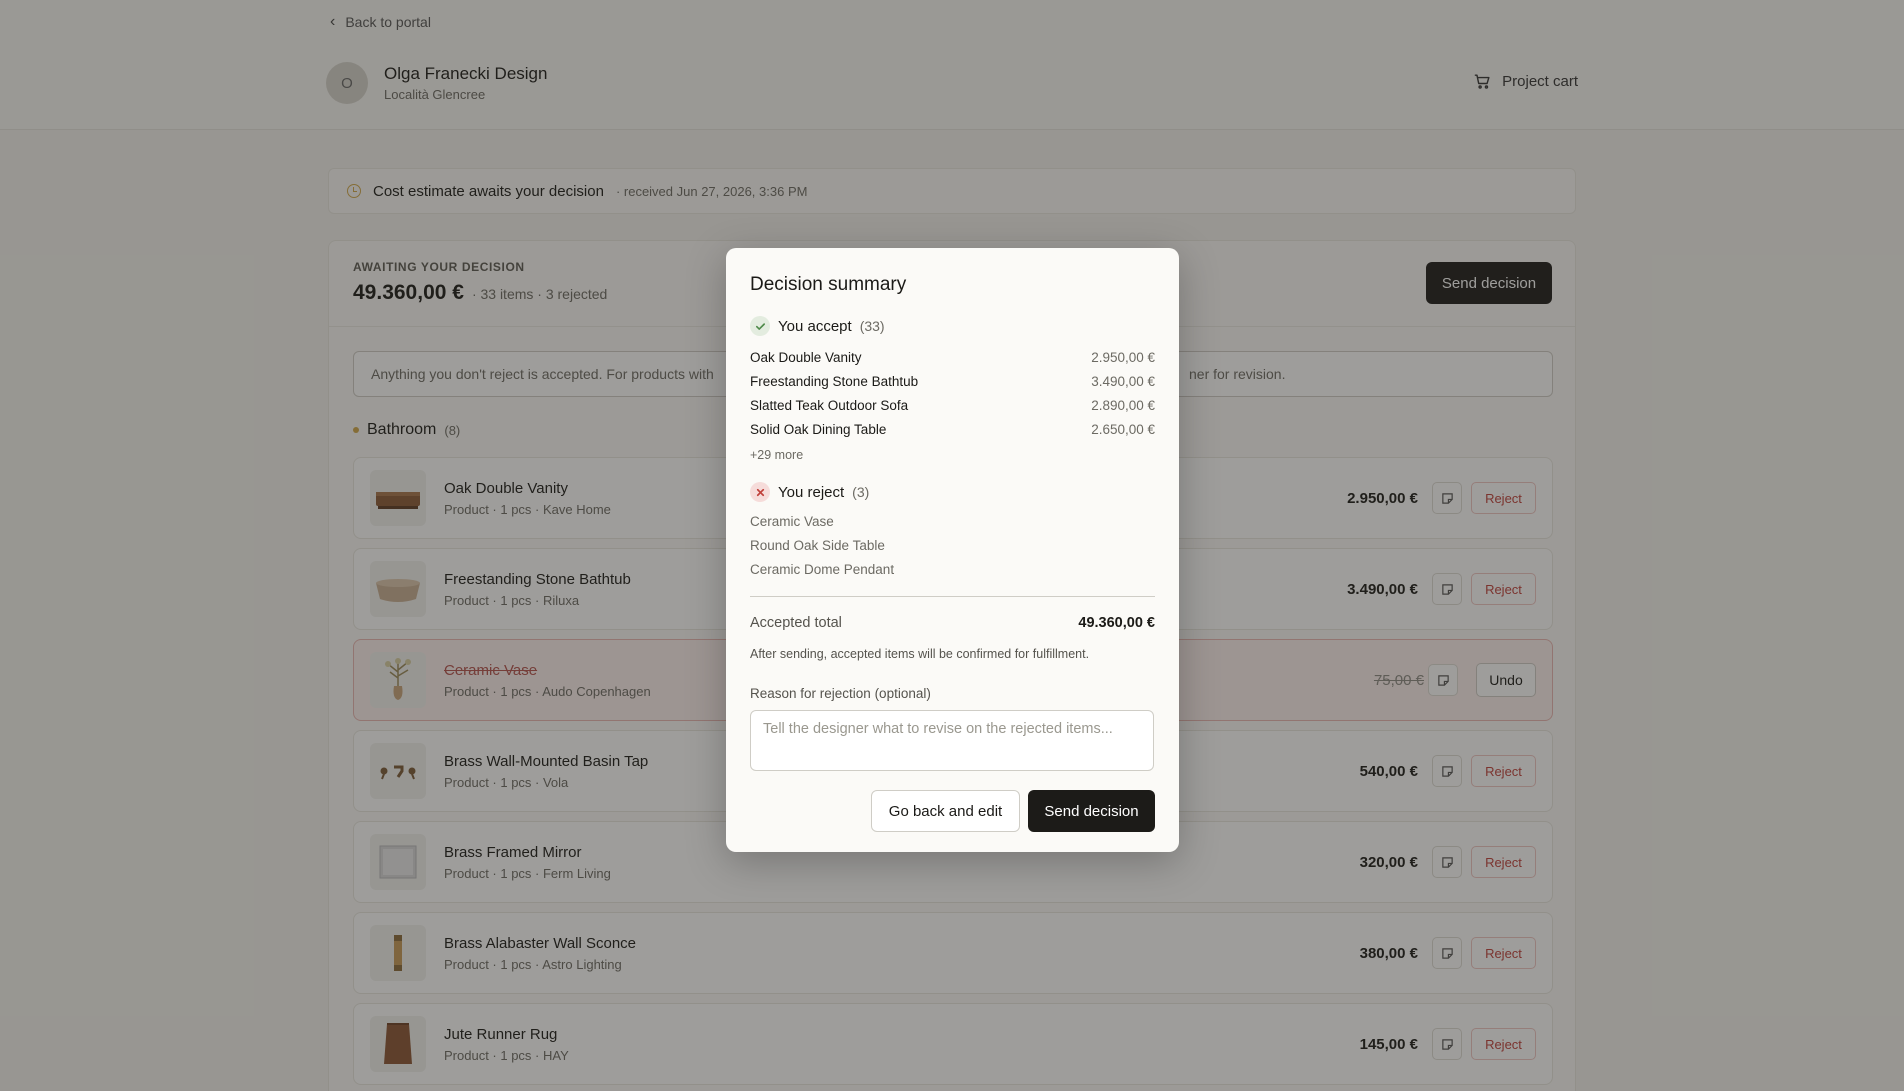 This screenshot has width=1904, height=1091. I want to click on modal-send-decision-button: Send decision, so click(1091, 811).